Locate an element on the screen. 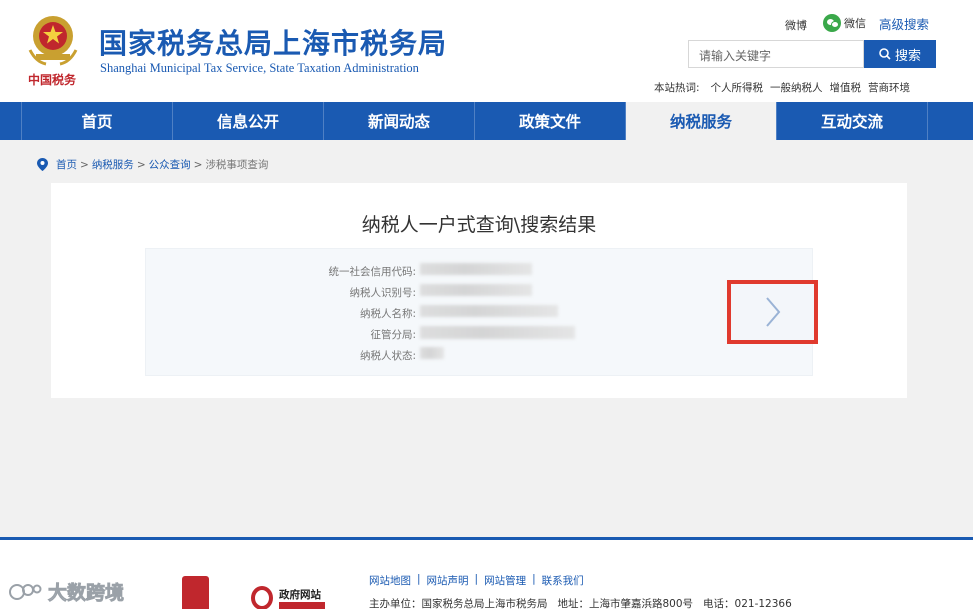 Image resolution: width=973 pixels, height=609 pixels. footer-link-sitemap: 网站地图 is located at coordinates (390, 580).